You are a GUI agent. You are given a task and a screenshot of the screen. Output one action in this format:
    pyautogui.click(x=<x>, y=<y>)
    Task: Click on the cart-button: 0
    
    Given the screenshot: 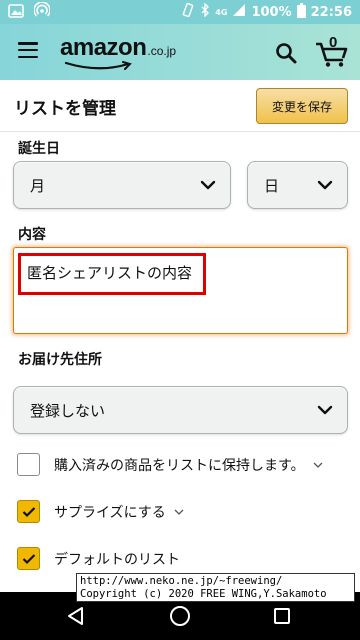 What is the action you would take?
    pyautogui.click(x=332, y=51)
    